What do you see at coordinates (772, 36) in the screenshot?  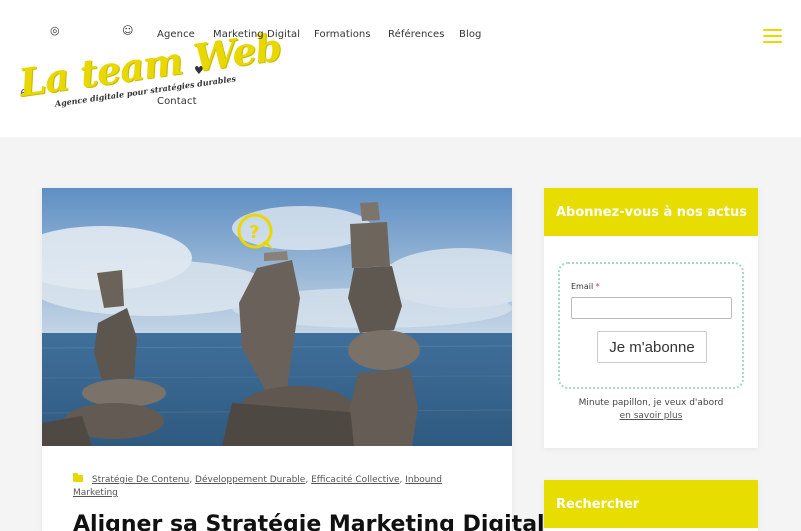 I see `hamburger-icon` at bounding box center [772, 36].